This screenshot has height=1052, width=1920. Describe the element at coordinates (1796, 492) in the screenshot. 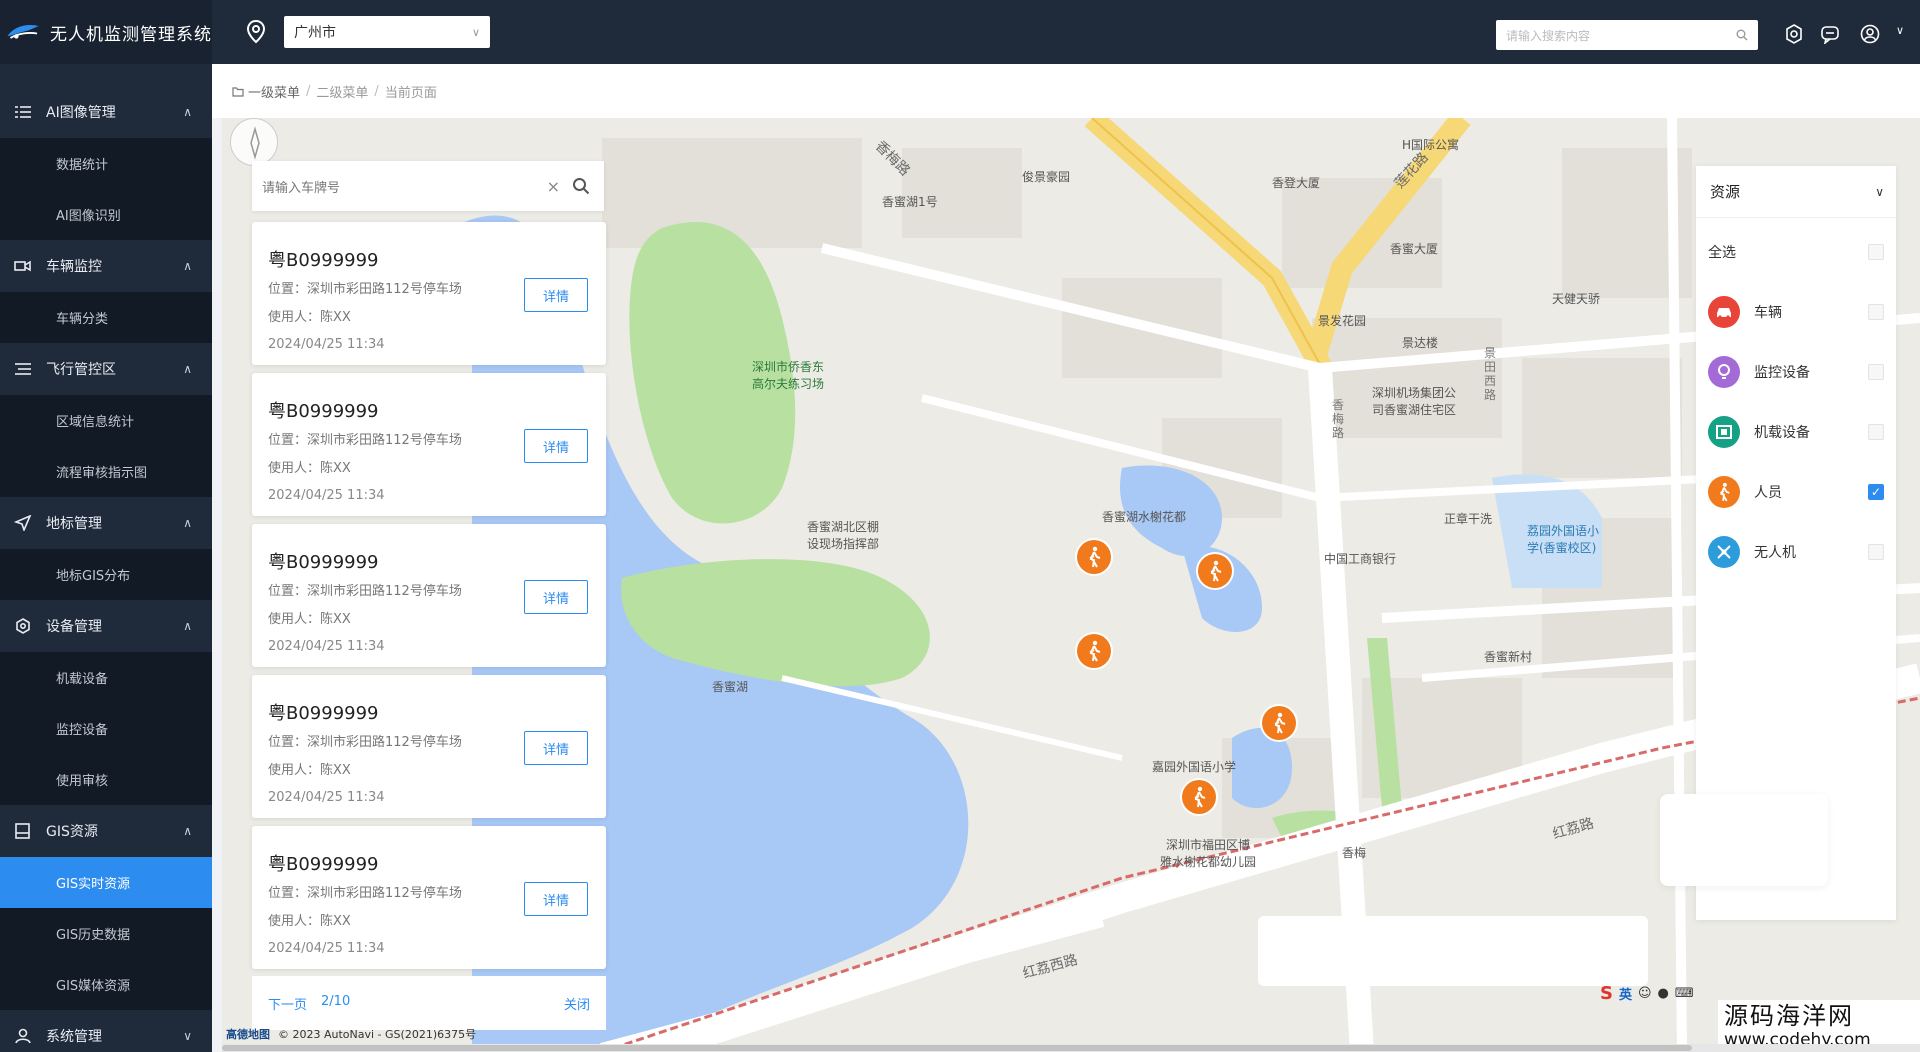

I see `resource-item-person: 人员 ✓` at that location.